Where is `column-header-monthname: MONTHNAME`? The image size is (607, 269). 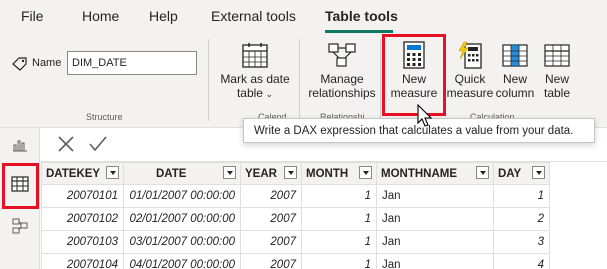 column-header-monthname: MONTHNAME is located at coordinates (435, 173).